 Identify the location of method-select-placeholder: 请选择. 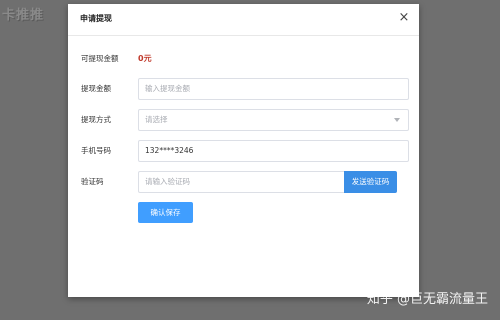
(156, 119).